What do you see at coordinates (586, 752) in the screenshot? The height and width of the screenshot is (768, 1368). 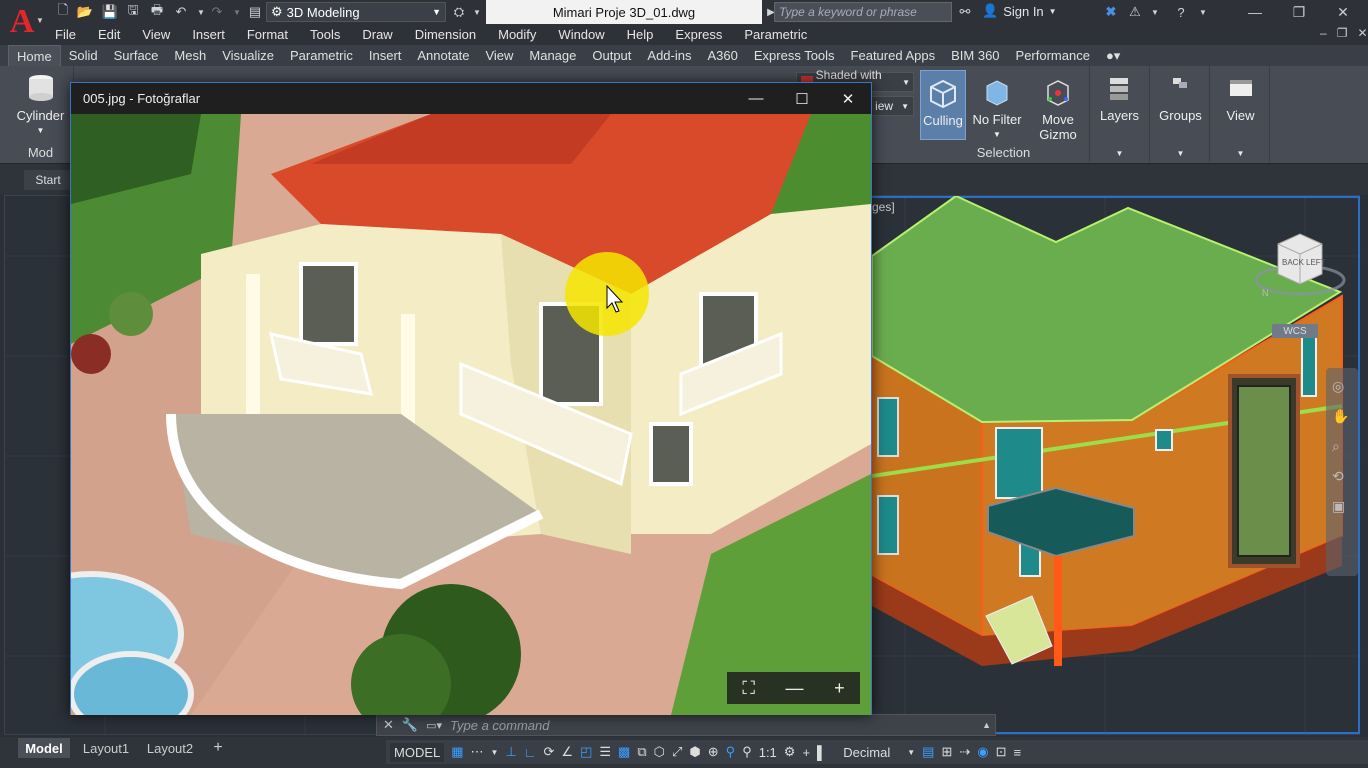 I see `osnap-icon: ◰` at bounding box center [586, 752].